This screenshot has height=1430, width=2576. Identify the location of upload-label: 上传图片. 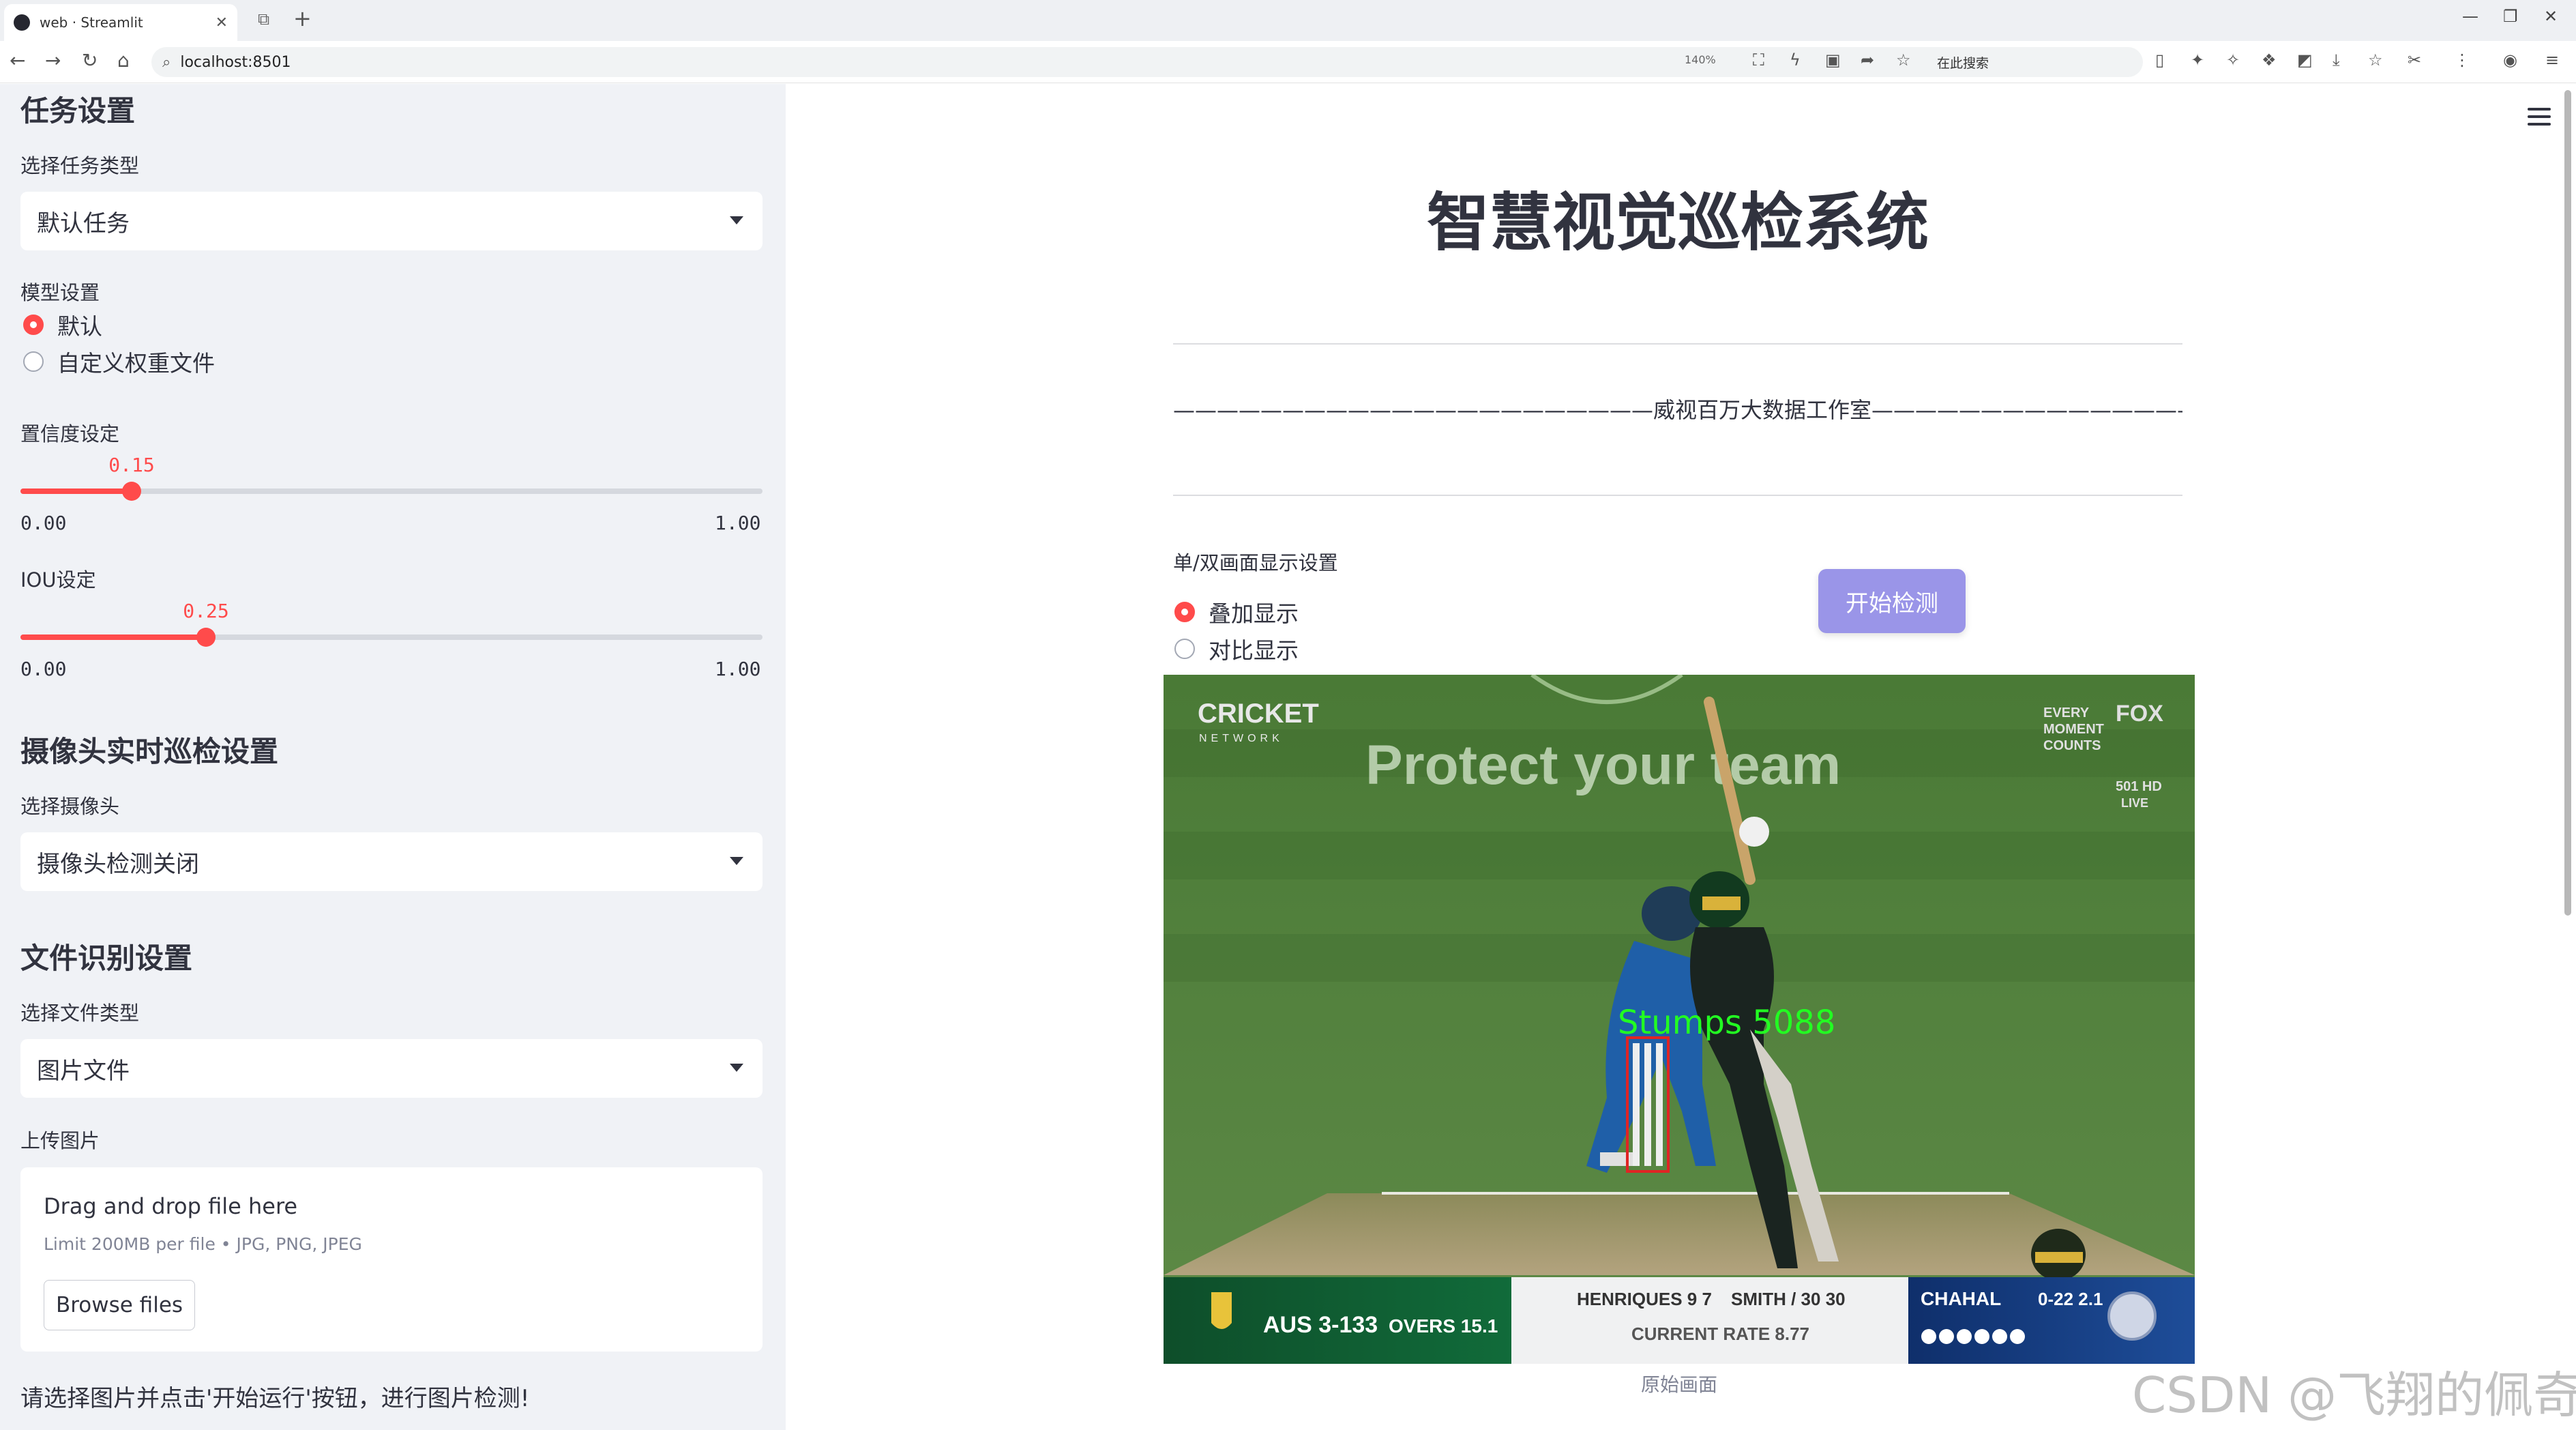
(60, 1141).